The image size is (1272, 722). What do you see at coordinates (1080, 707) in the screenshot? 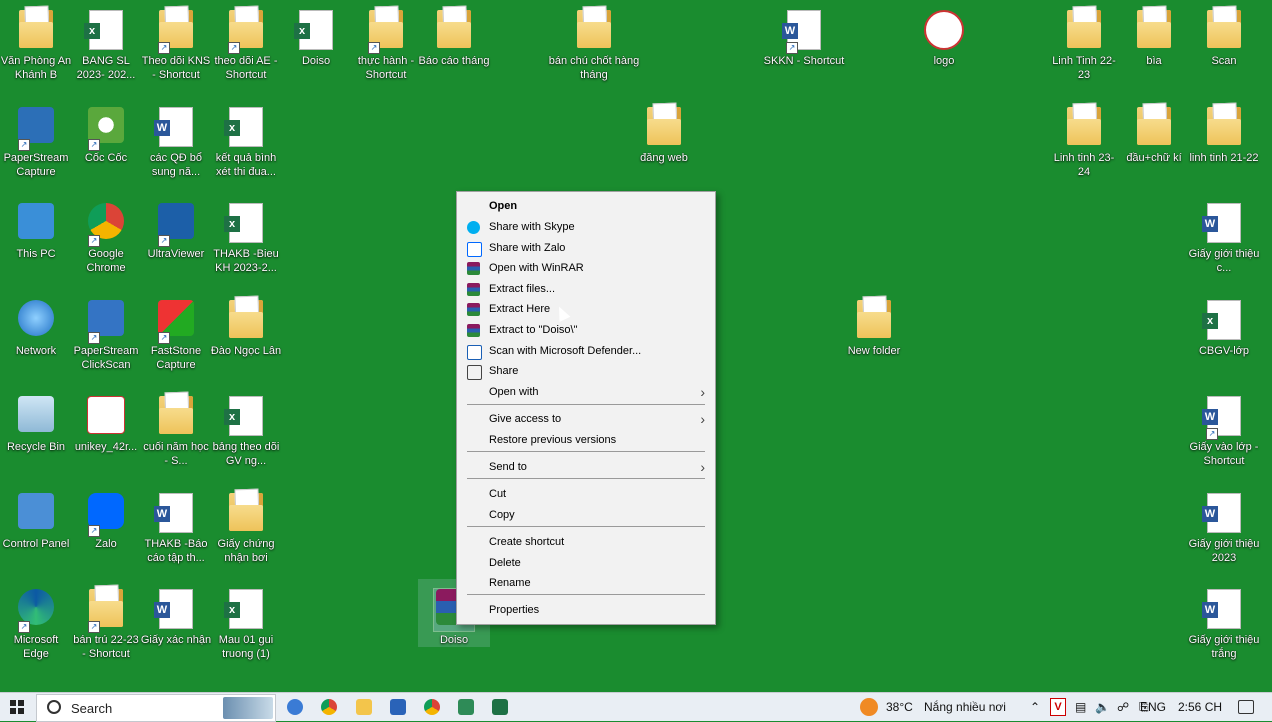
I see `volume-icon: ▤` at bounding box center [1080, 707].